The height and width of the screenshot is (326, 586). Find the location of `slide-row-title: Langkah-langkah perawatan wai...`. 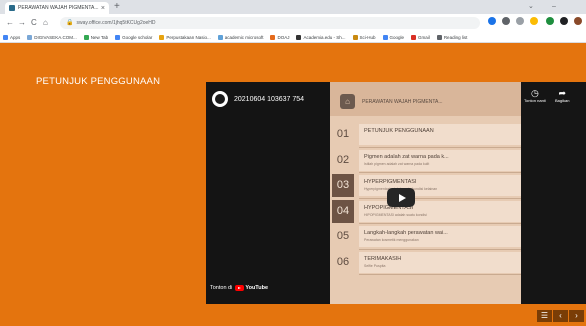

slide-row-title: Langkah-langkah perawatan wai... is located at coordinates (406, 233).